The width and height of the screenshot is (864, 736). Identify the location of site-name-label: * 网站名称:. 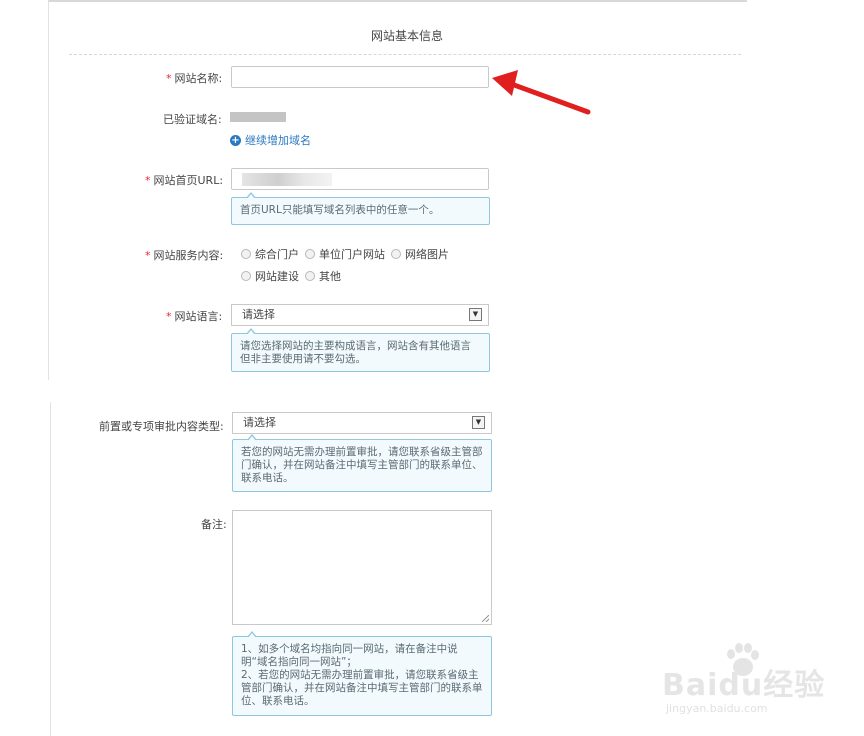
(194, 78).